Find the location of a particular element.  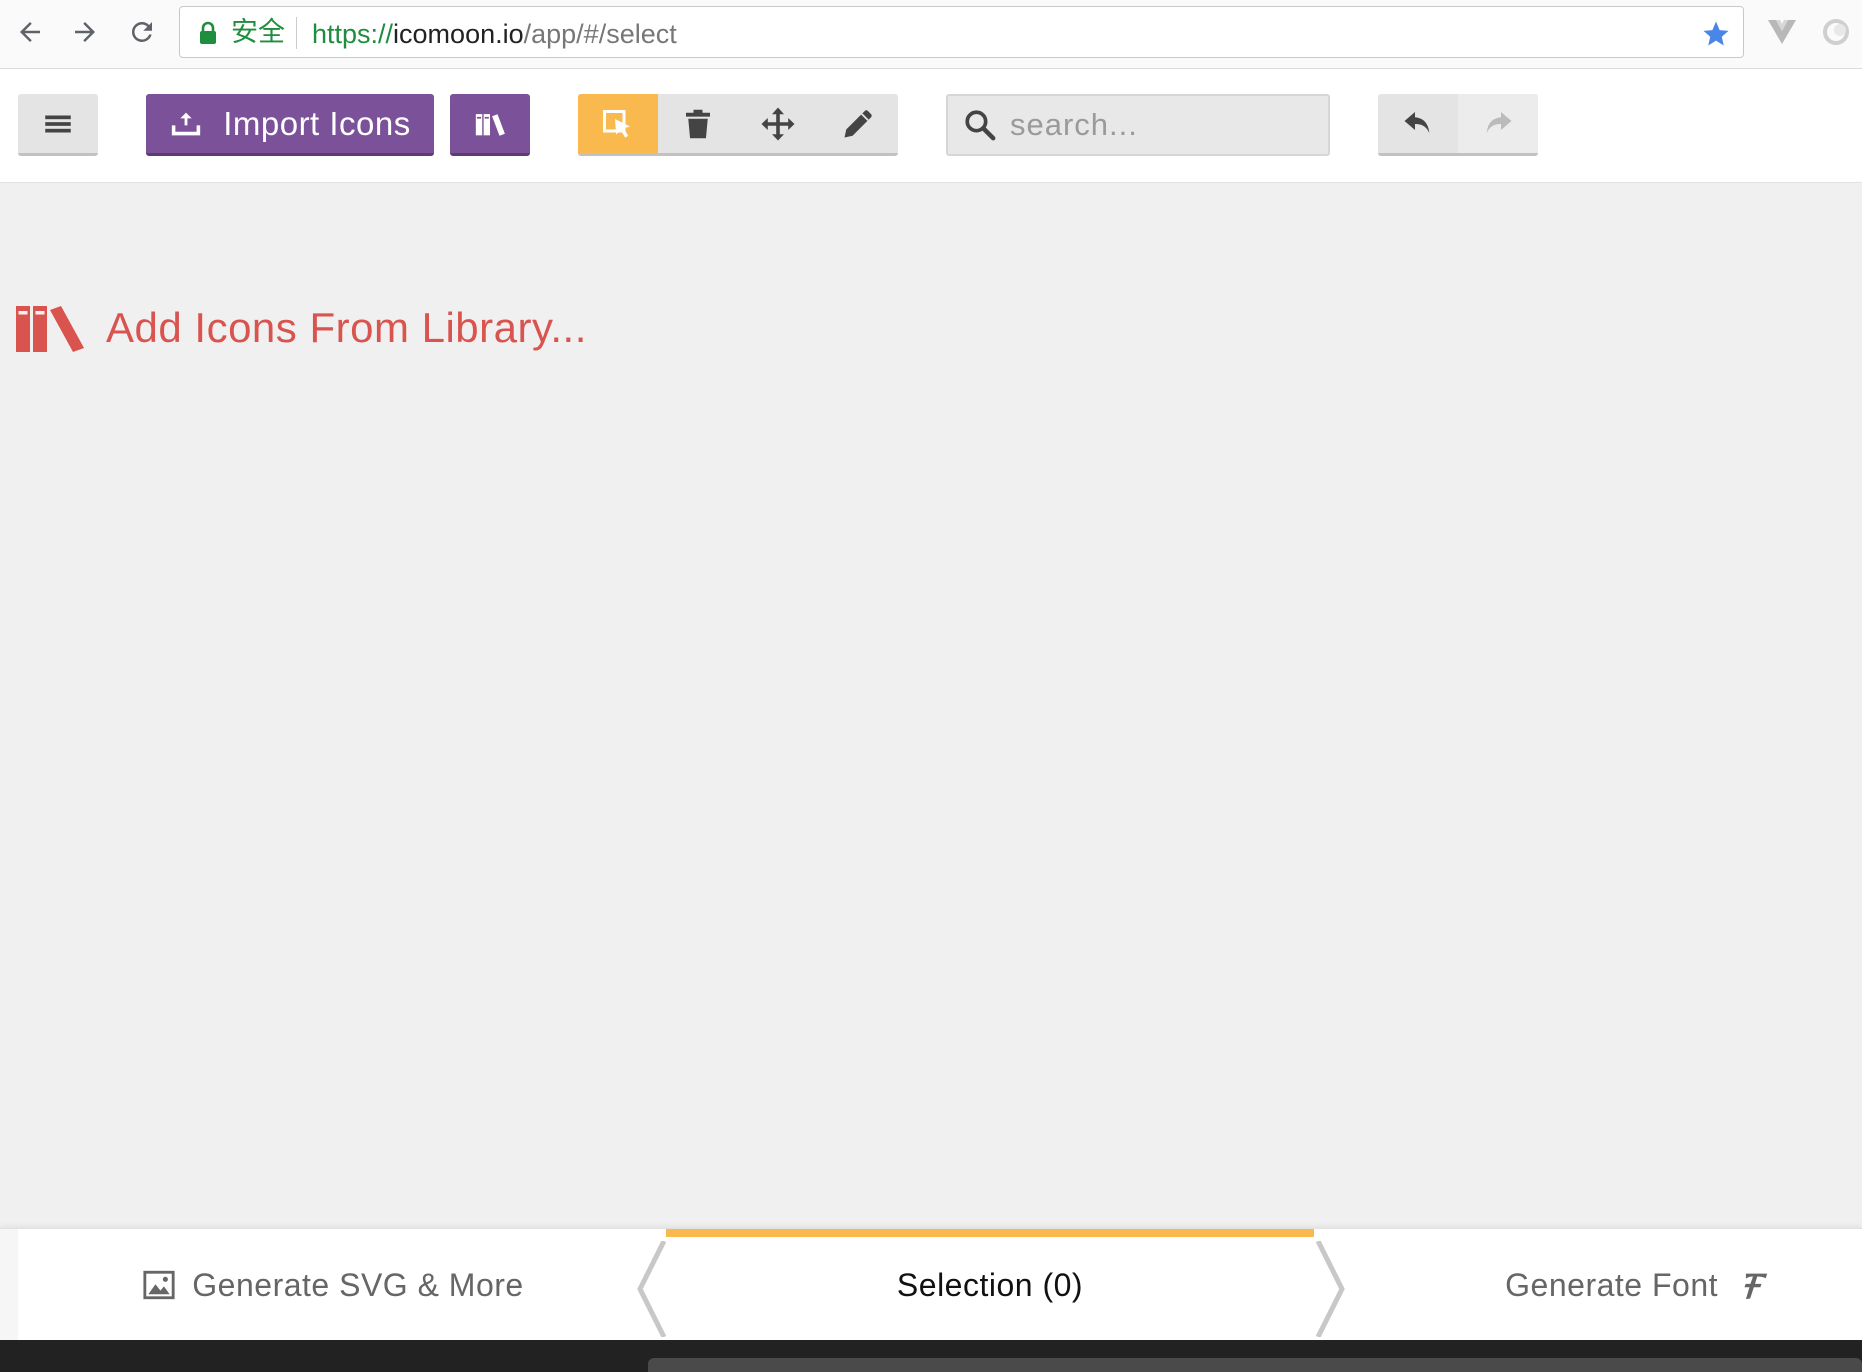

select-cursor-icon is located at coordinates (616, 124).